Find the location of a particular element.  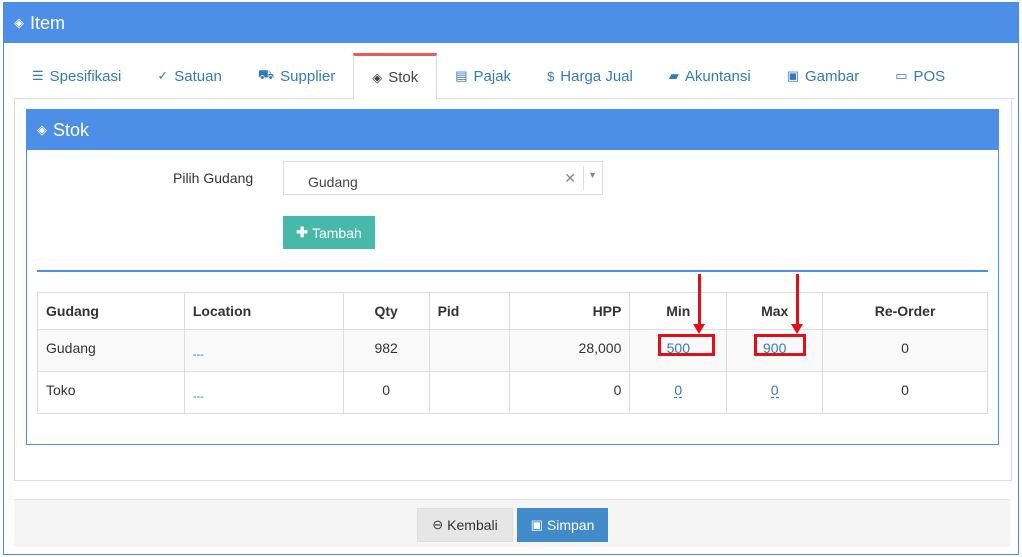

tab-pos: ▭ POS is located at coordinates (920, 76).